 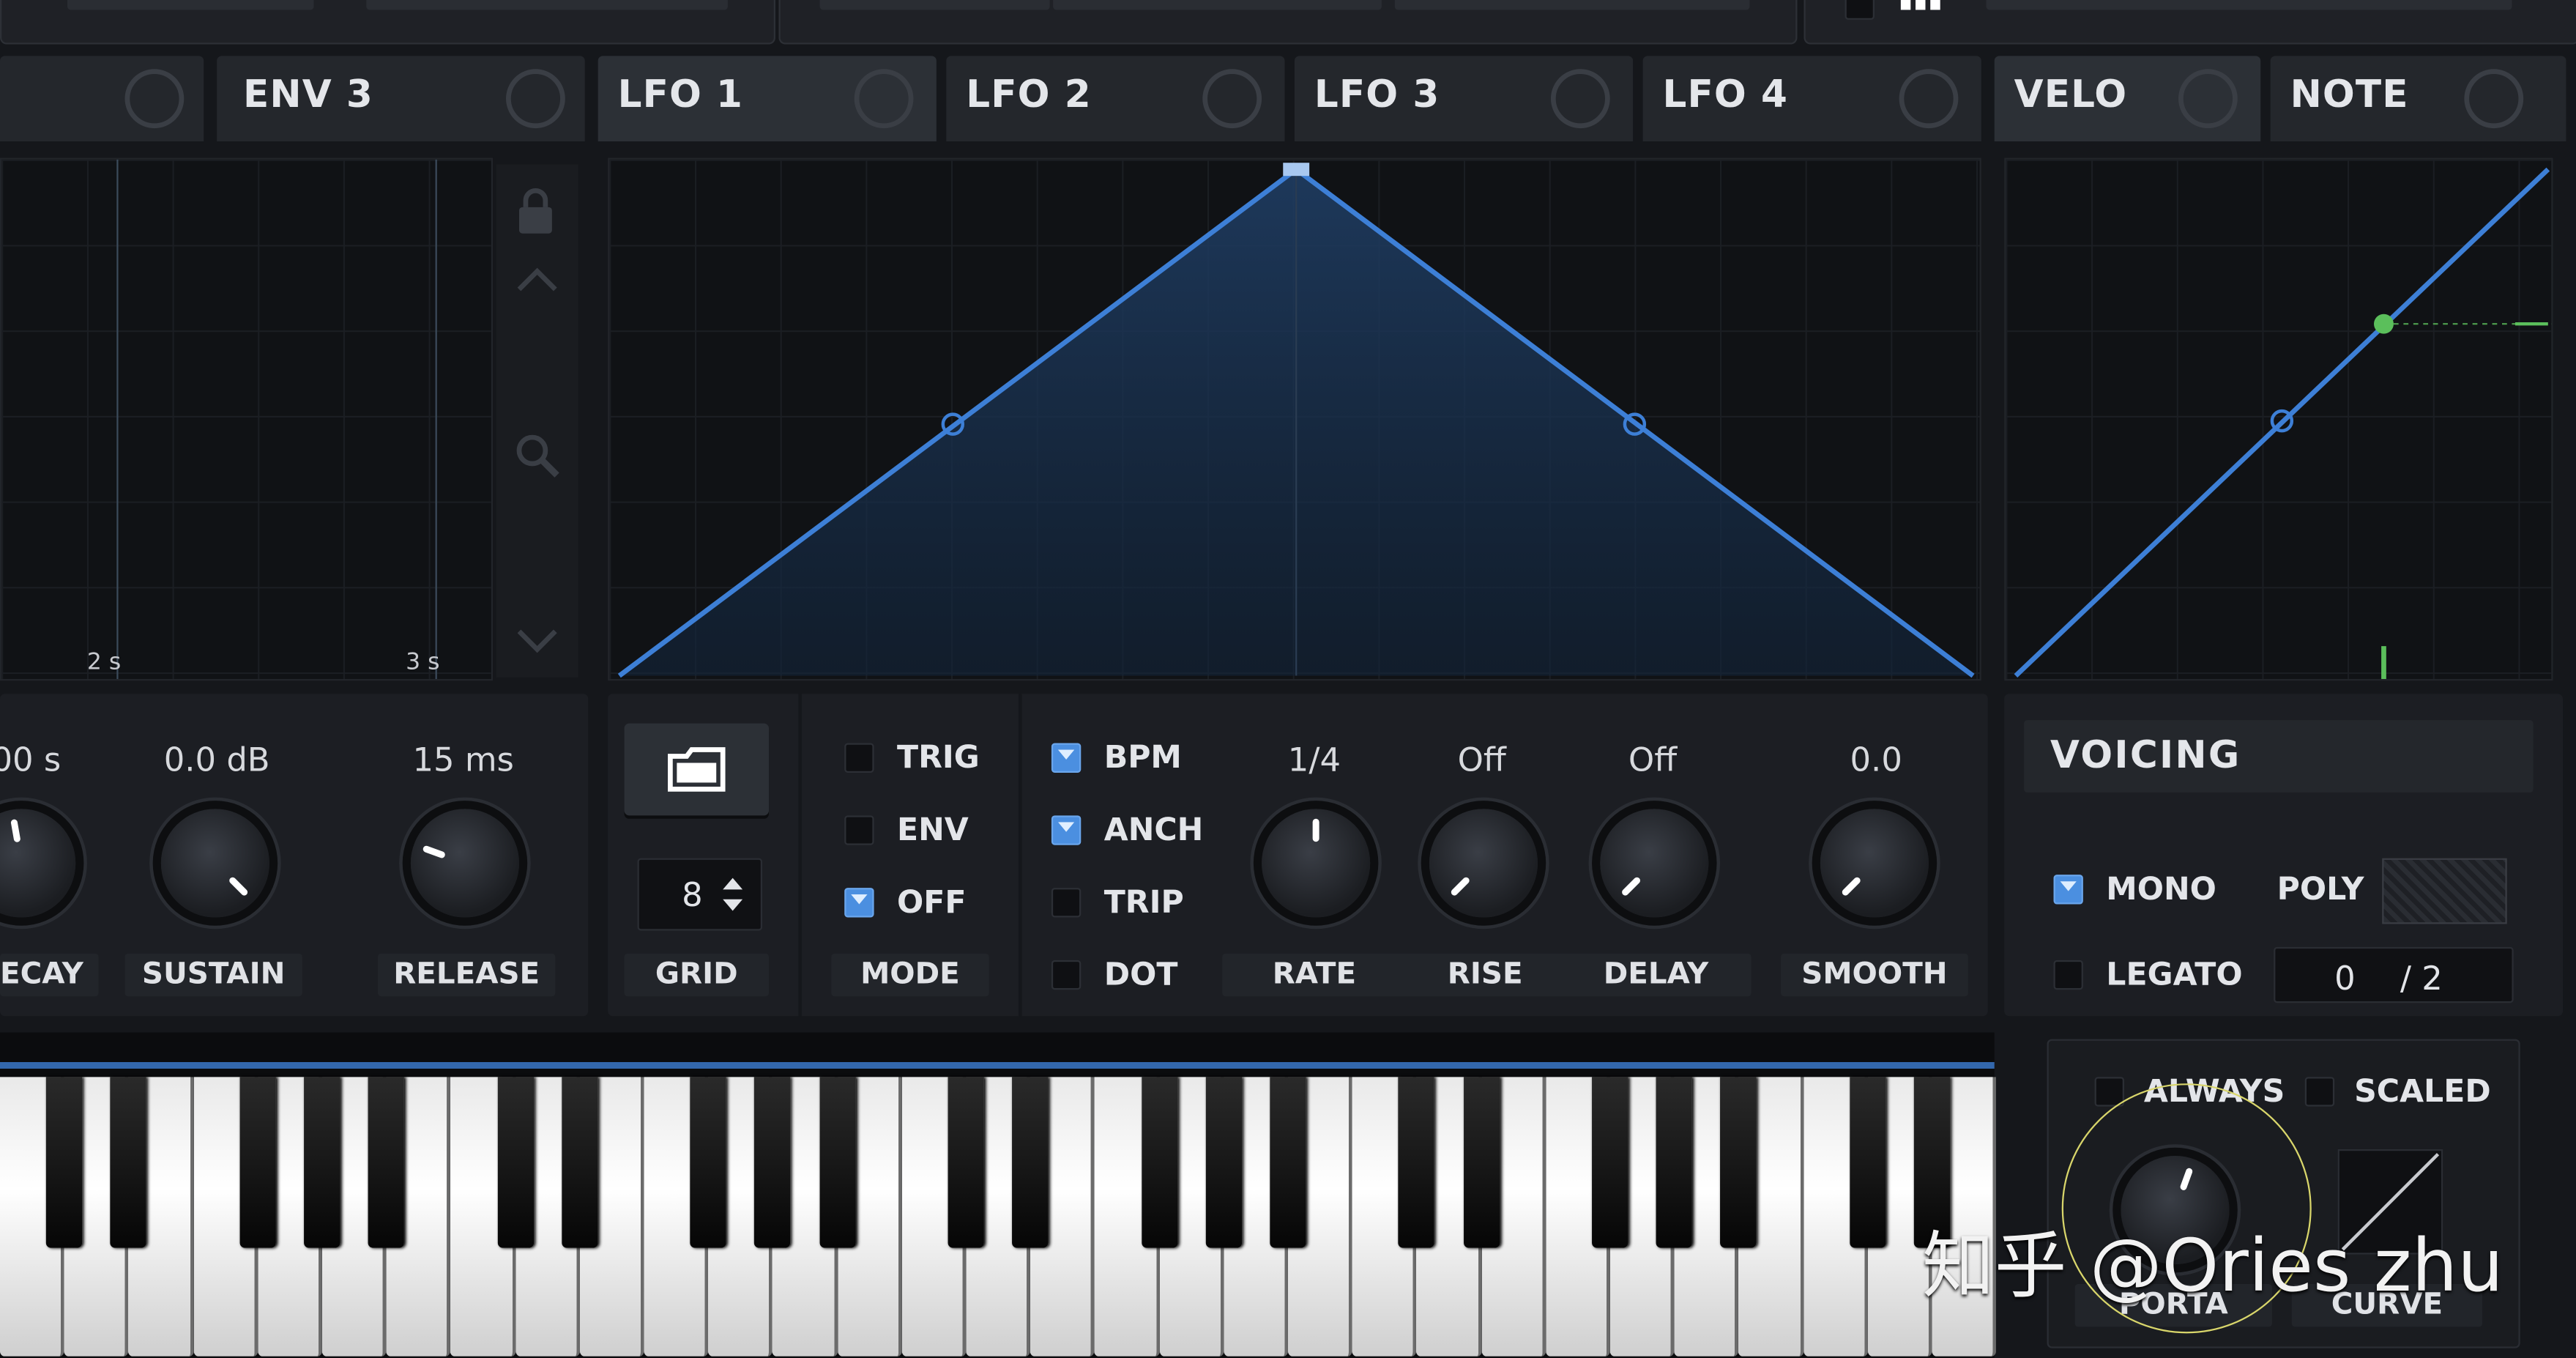 I want to click on tab-note: NOTE, so click(x=2418, y=99).